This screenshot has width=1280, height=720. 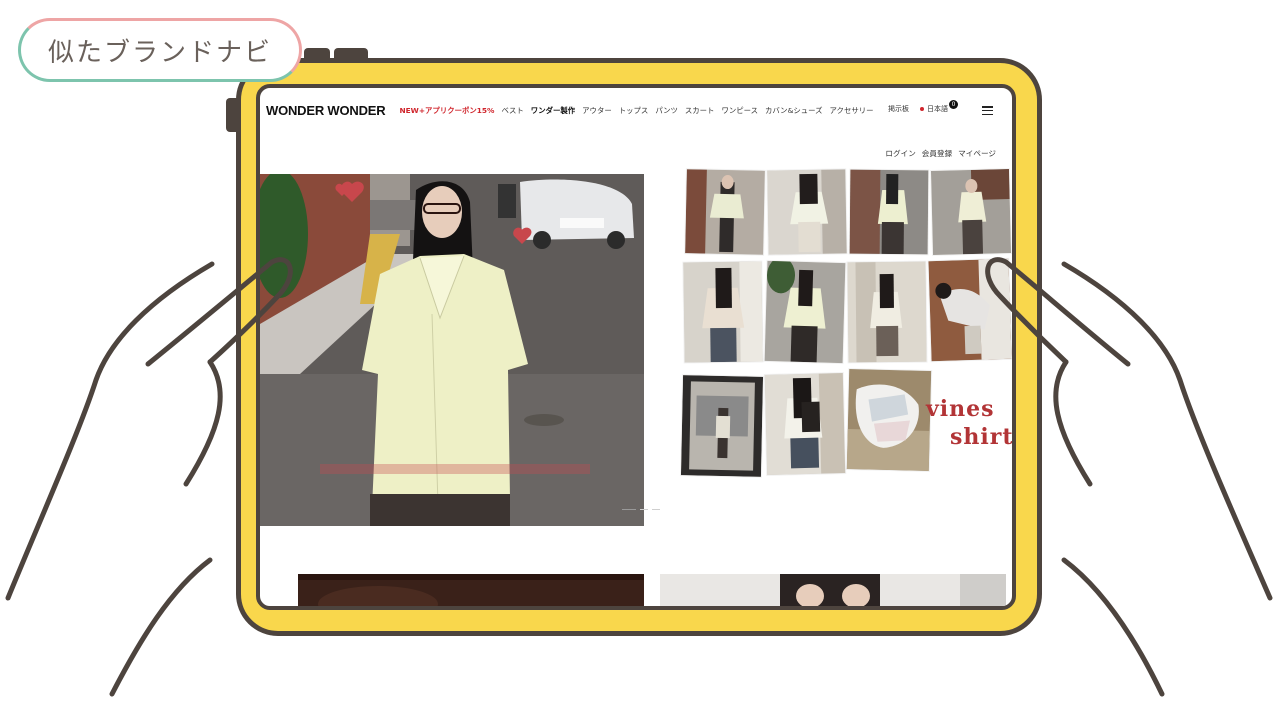 I want to click on language-selector: 日本語, so click(x=934, y=109).